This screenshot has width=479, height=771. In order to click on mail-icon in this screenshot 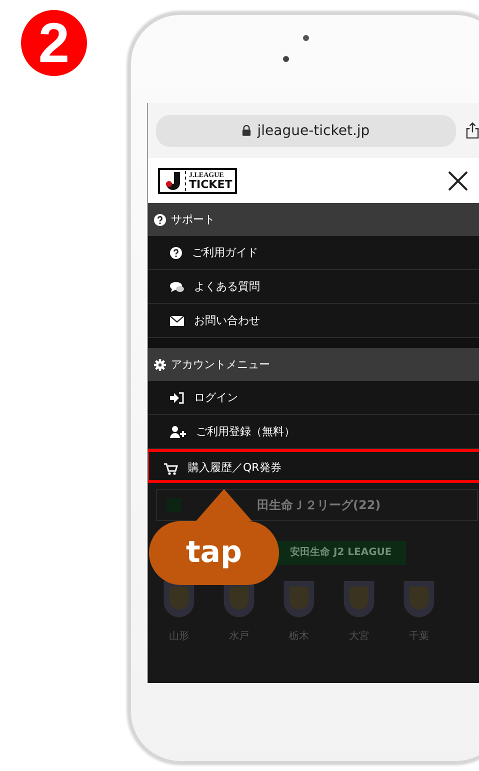, I will do `click(177, 321)`.